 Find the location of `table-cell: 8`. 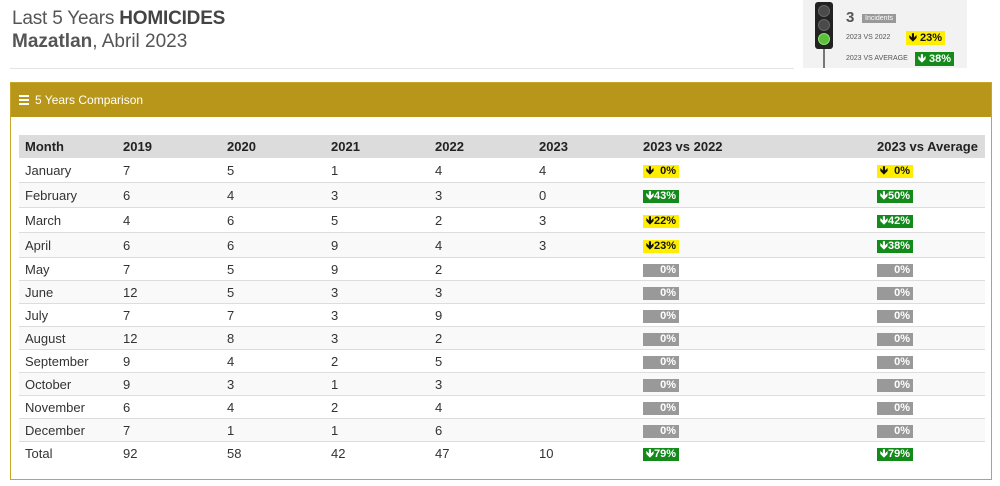

table-cell: 8 is located at coordinates (273, 338).